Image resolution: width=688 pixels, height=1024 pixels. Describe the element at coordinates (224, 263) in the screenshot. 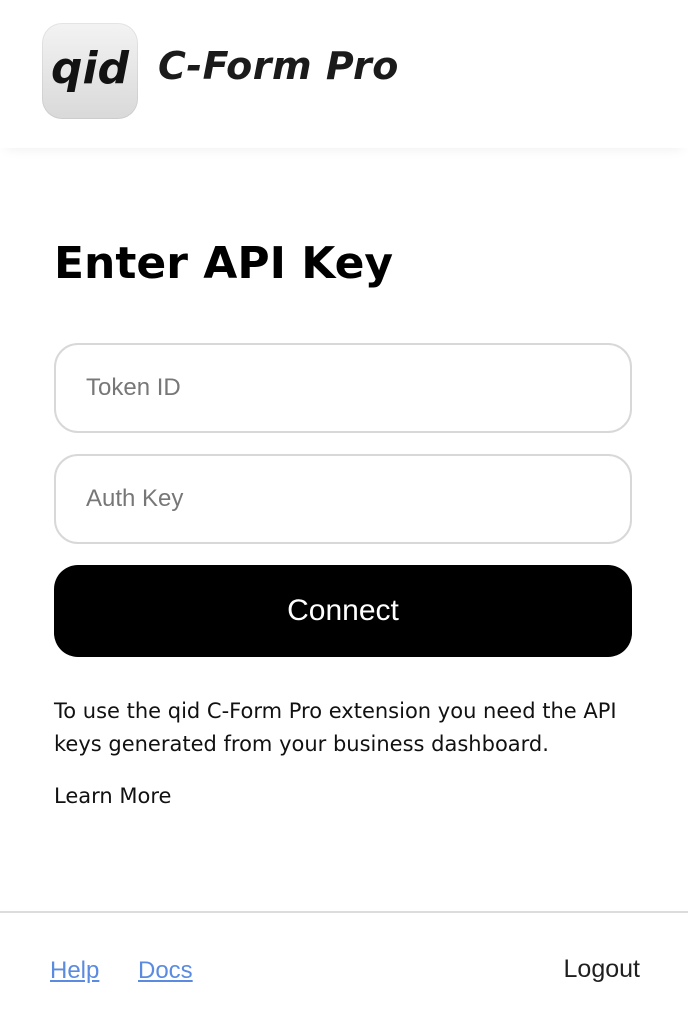

I see `page-title: Enter API Key` at that location.